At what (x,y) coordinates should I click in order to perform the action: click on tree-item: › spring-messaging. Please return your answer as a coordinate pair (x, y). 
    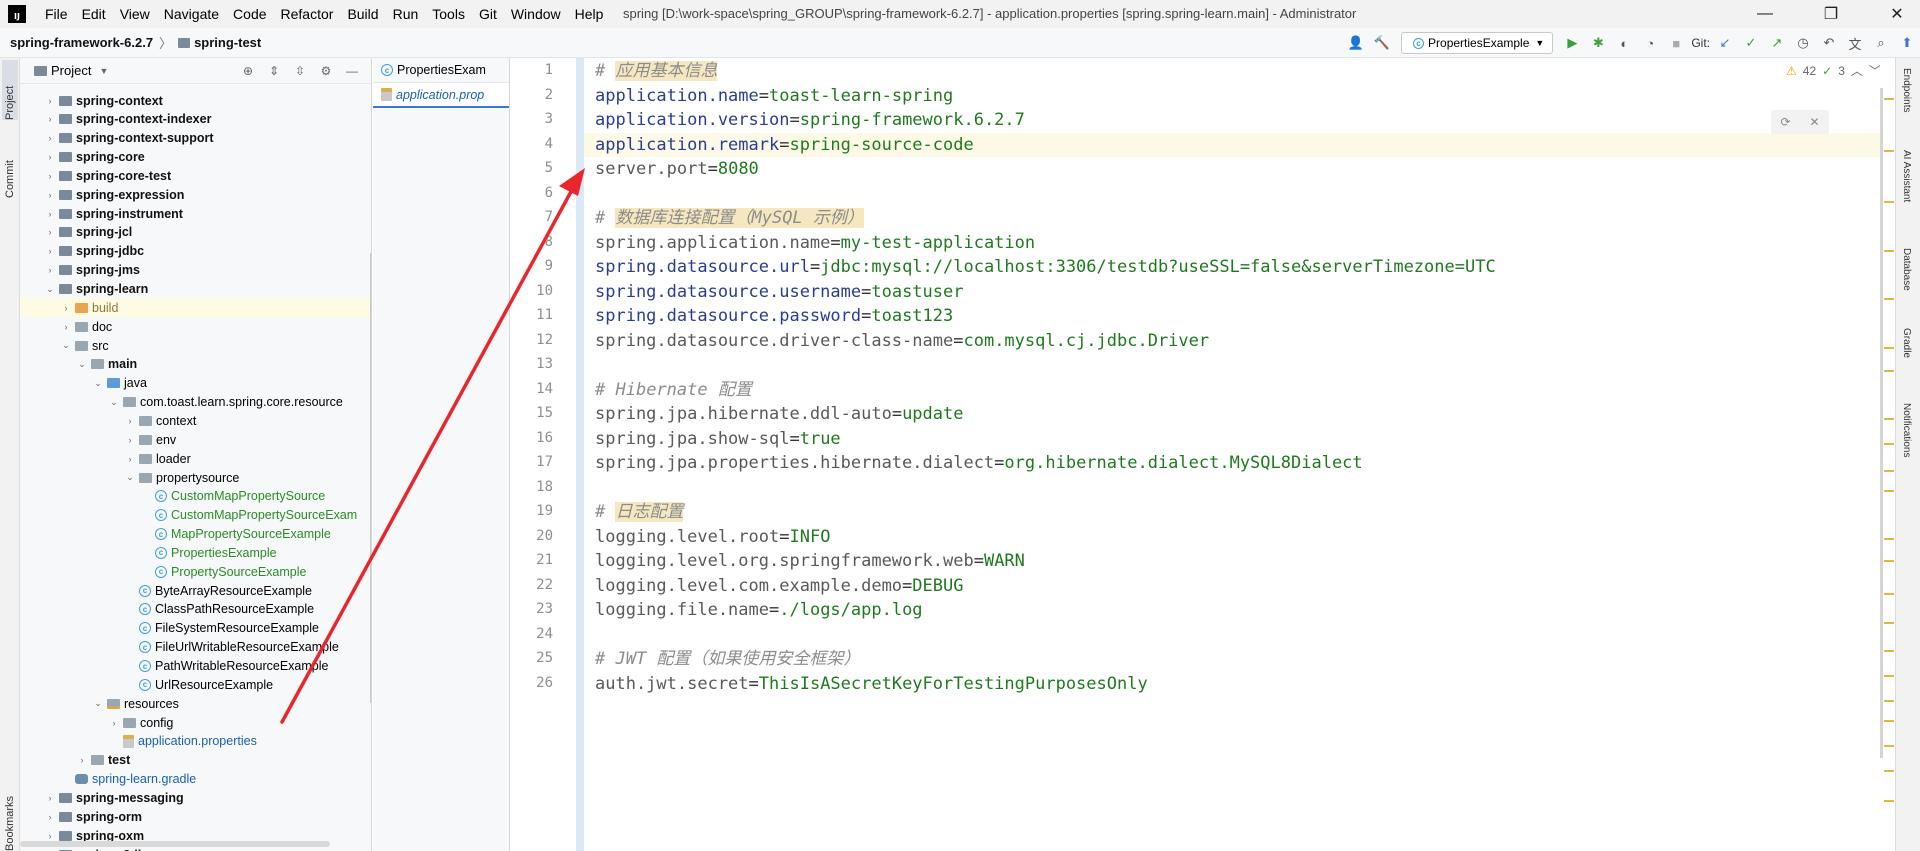
    Looking at the image, I should click on (195, 797).